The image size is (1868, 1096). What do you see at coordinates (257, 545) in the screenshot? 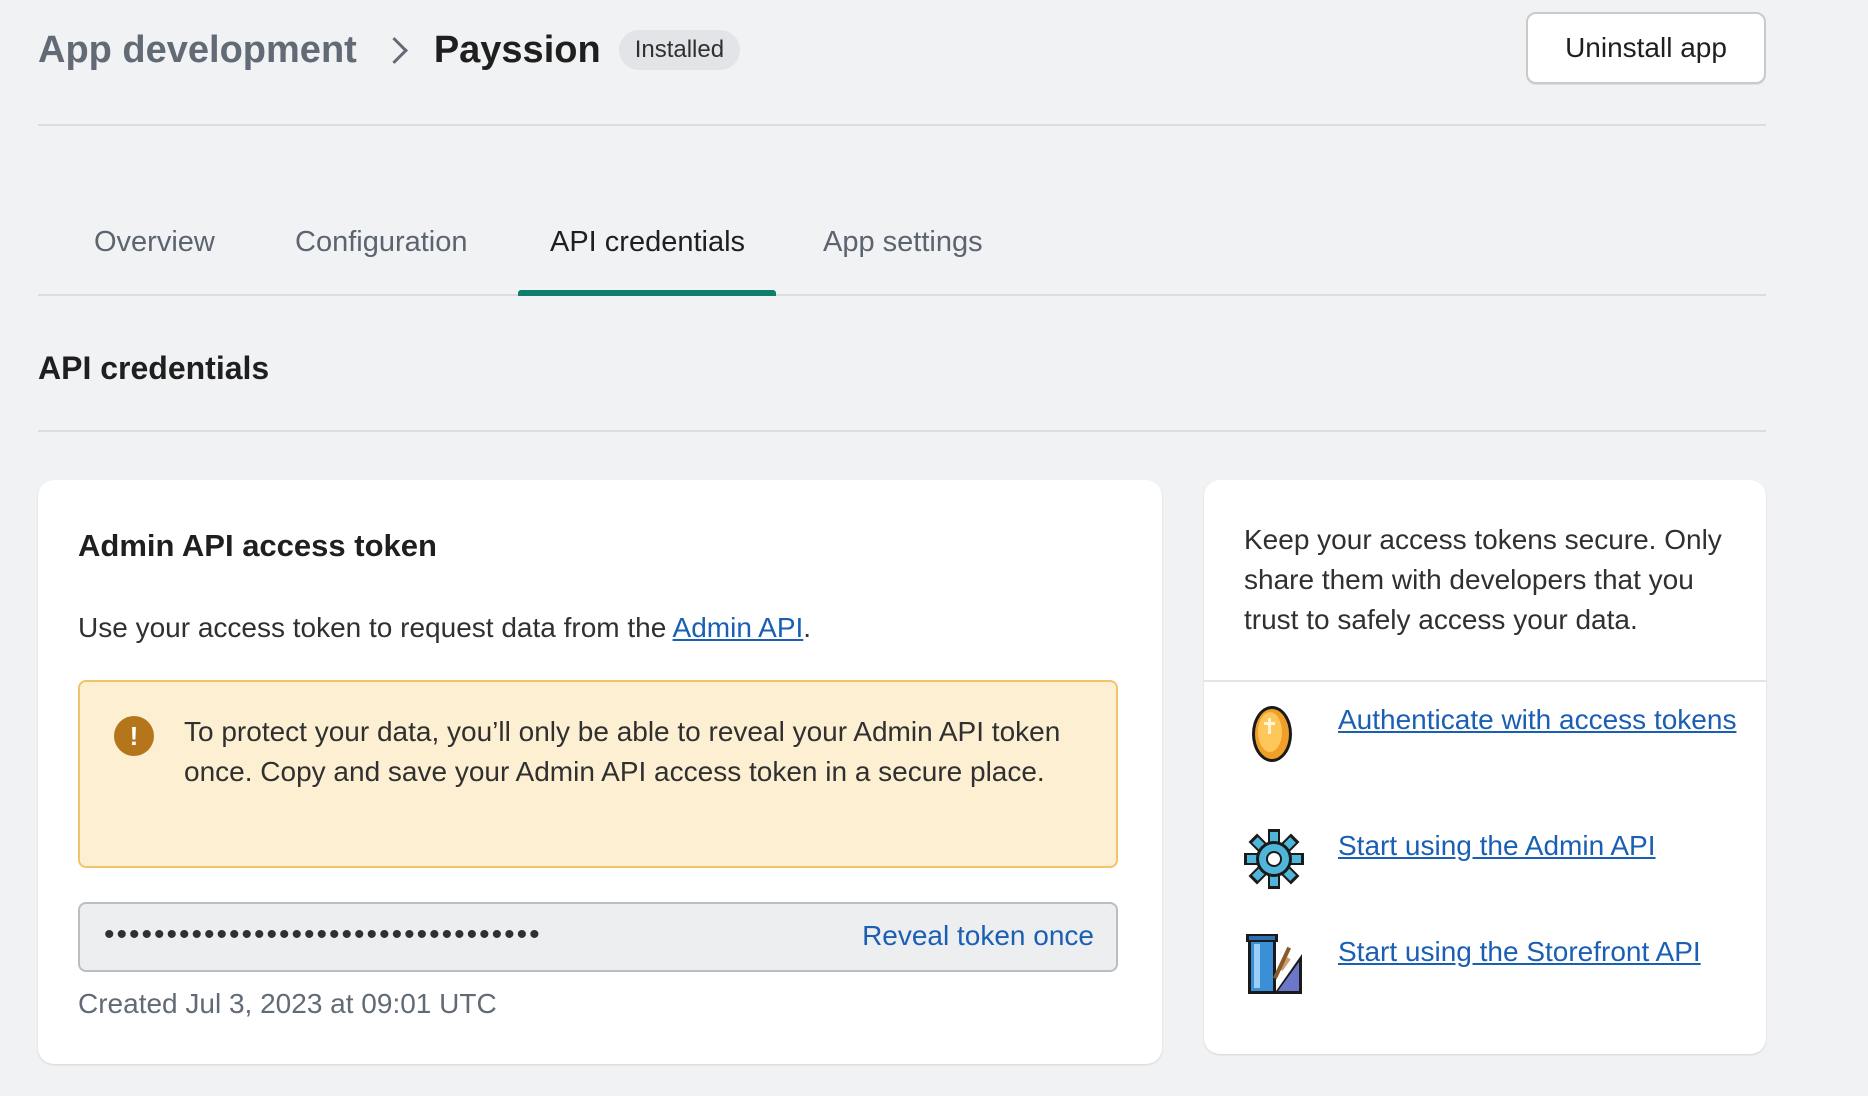
I see `admin-token-card-title: Admin API access token` at bounding box center [257, 545].